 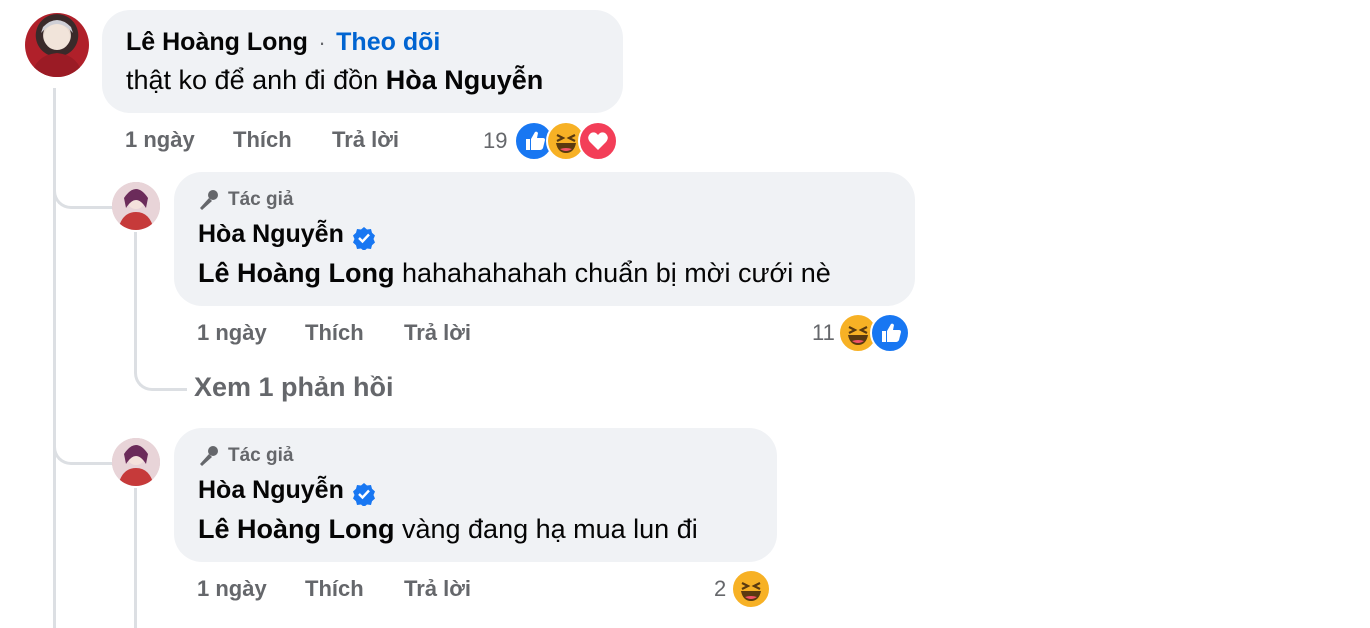 I want to click on reply-text-body: hahahahahah chuẩn bị mời cưới nè, so click(x=612, y=273).